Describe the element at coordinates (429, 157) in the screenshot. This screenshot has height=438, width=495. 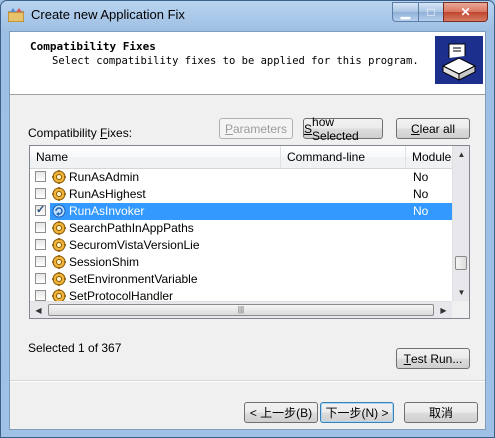
I see `column-header-module: Module` at that location.